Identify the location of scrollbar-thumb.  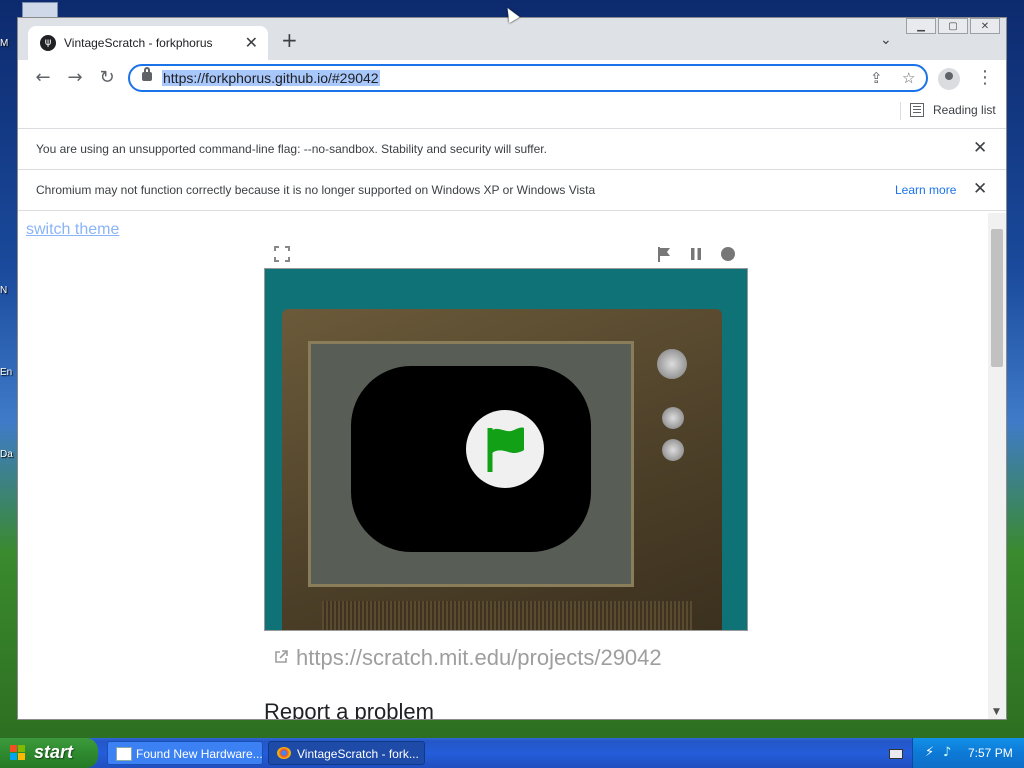
(997, 298).